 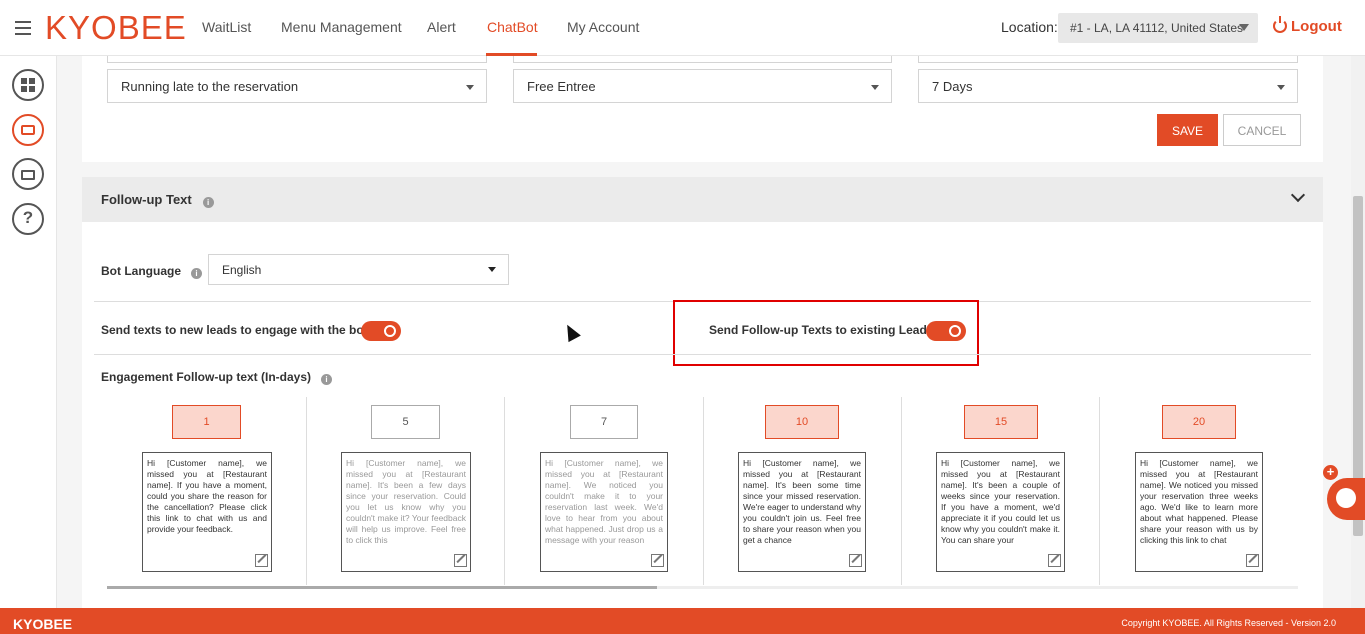 I want to click on nav-alert: Alert, so click(x=441, y=27).